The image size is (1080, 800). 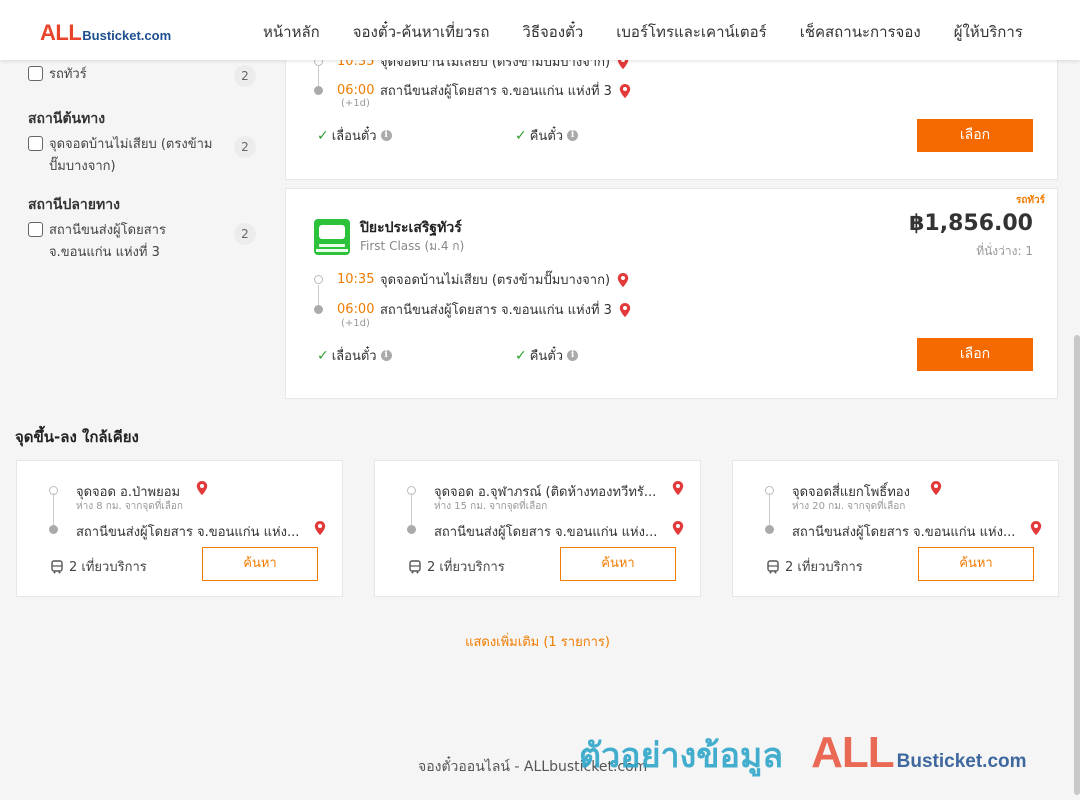 I want to click on filter-origin: จุดจอดบ้านไม่เสียบ (ตรงข้ามปั๊มบางจาก) 2, so click(x=142, y=156).